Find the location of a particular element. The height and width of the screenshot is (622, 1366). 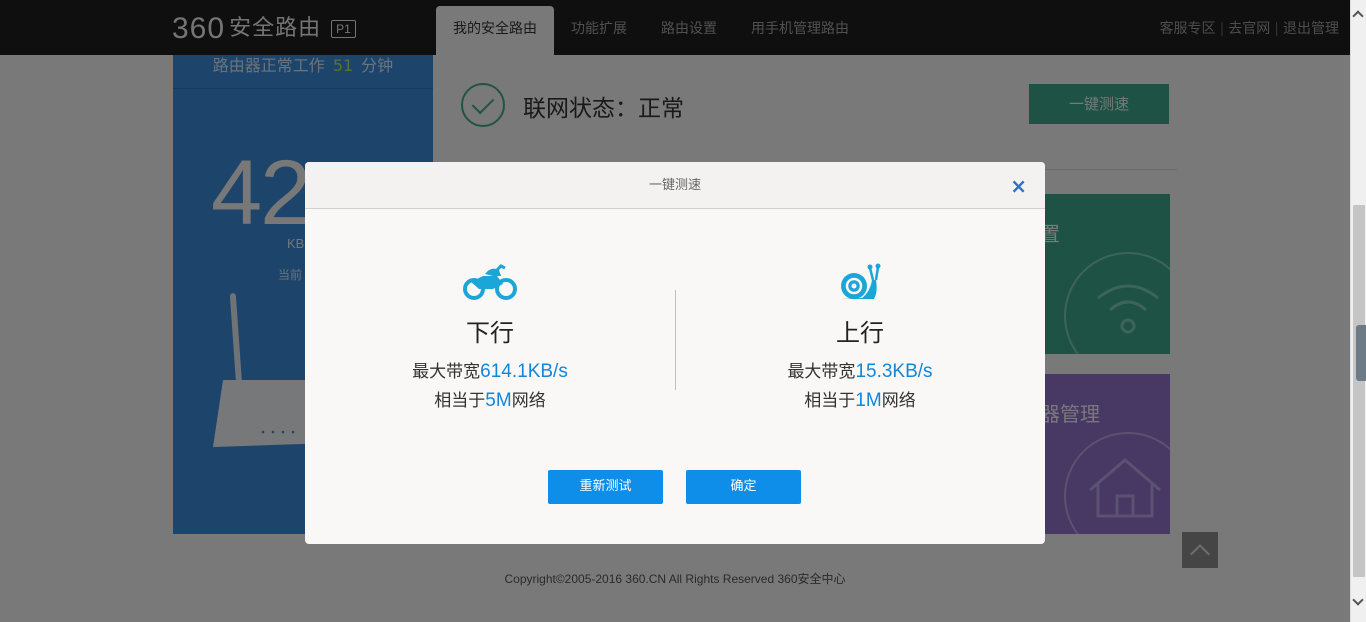

scroll-down-icon is located at coordinates (1358, 600).